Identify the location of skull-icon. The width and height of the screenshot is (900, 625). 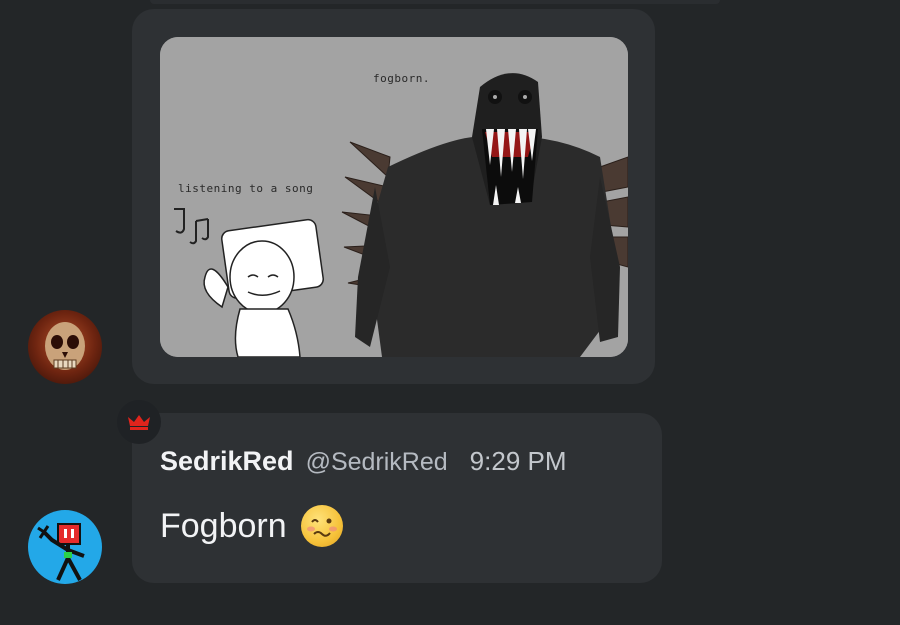
(65, 346).